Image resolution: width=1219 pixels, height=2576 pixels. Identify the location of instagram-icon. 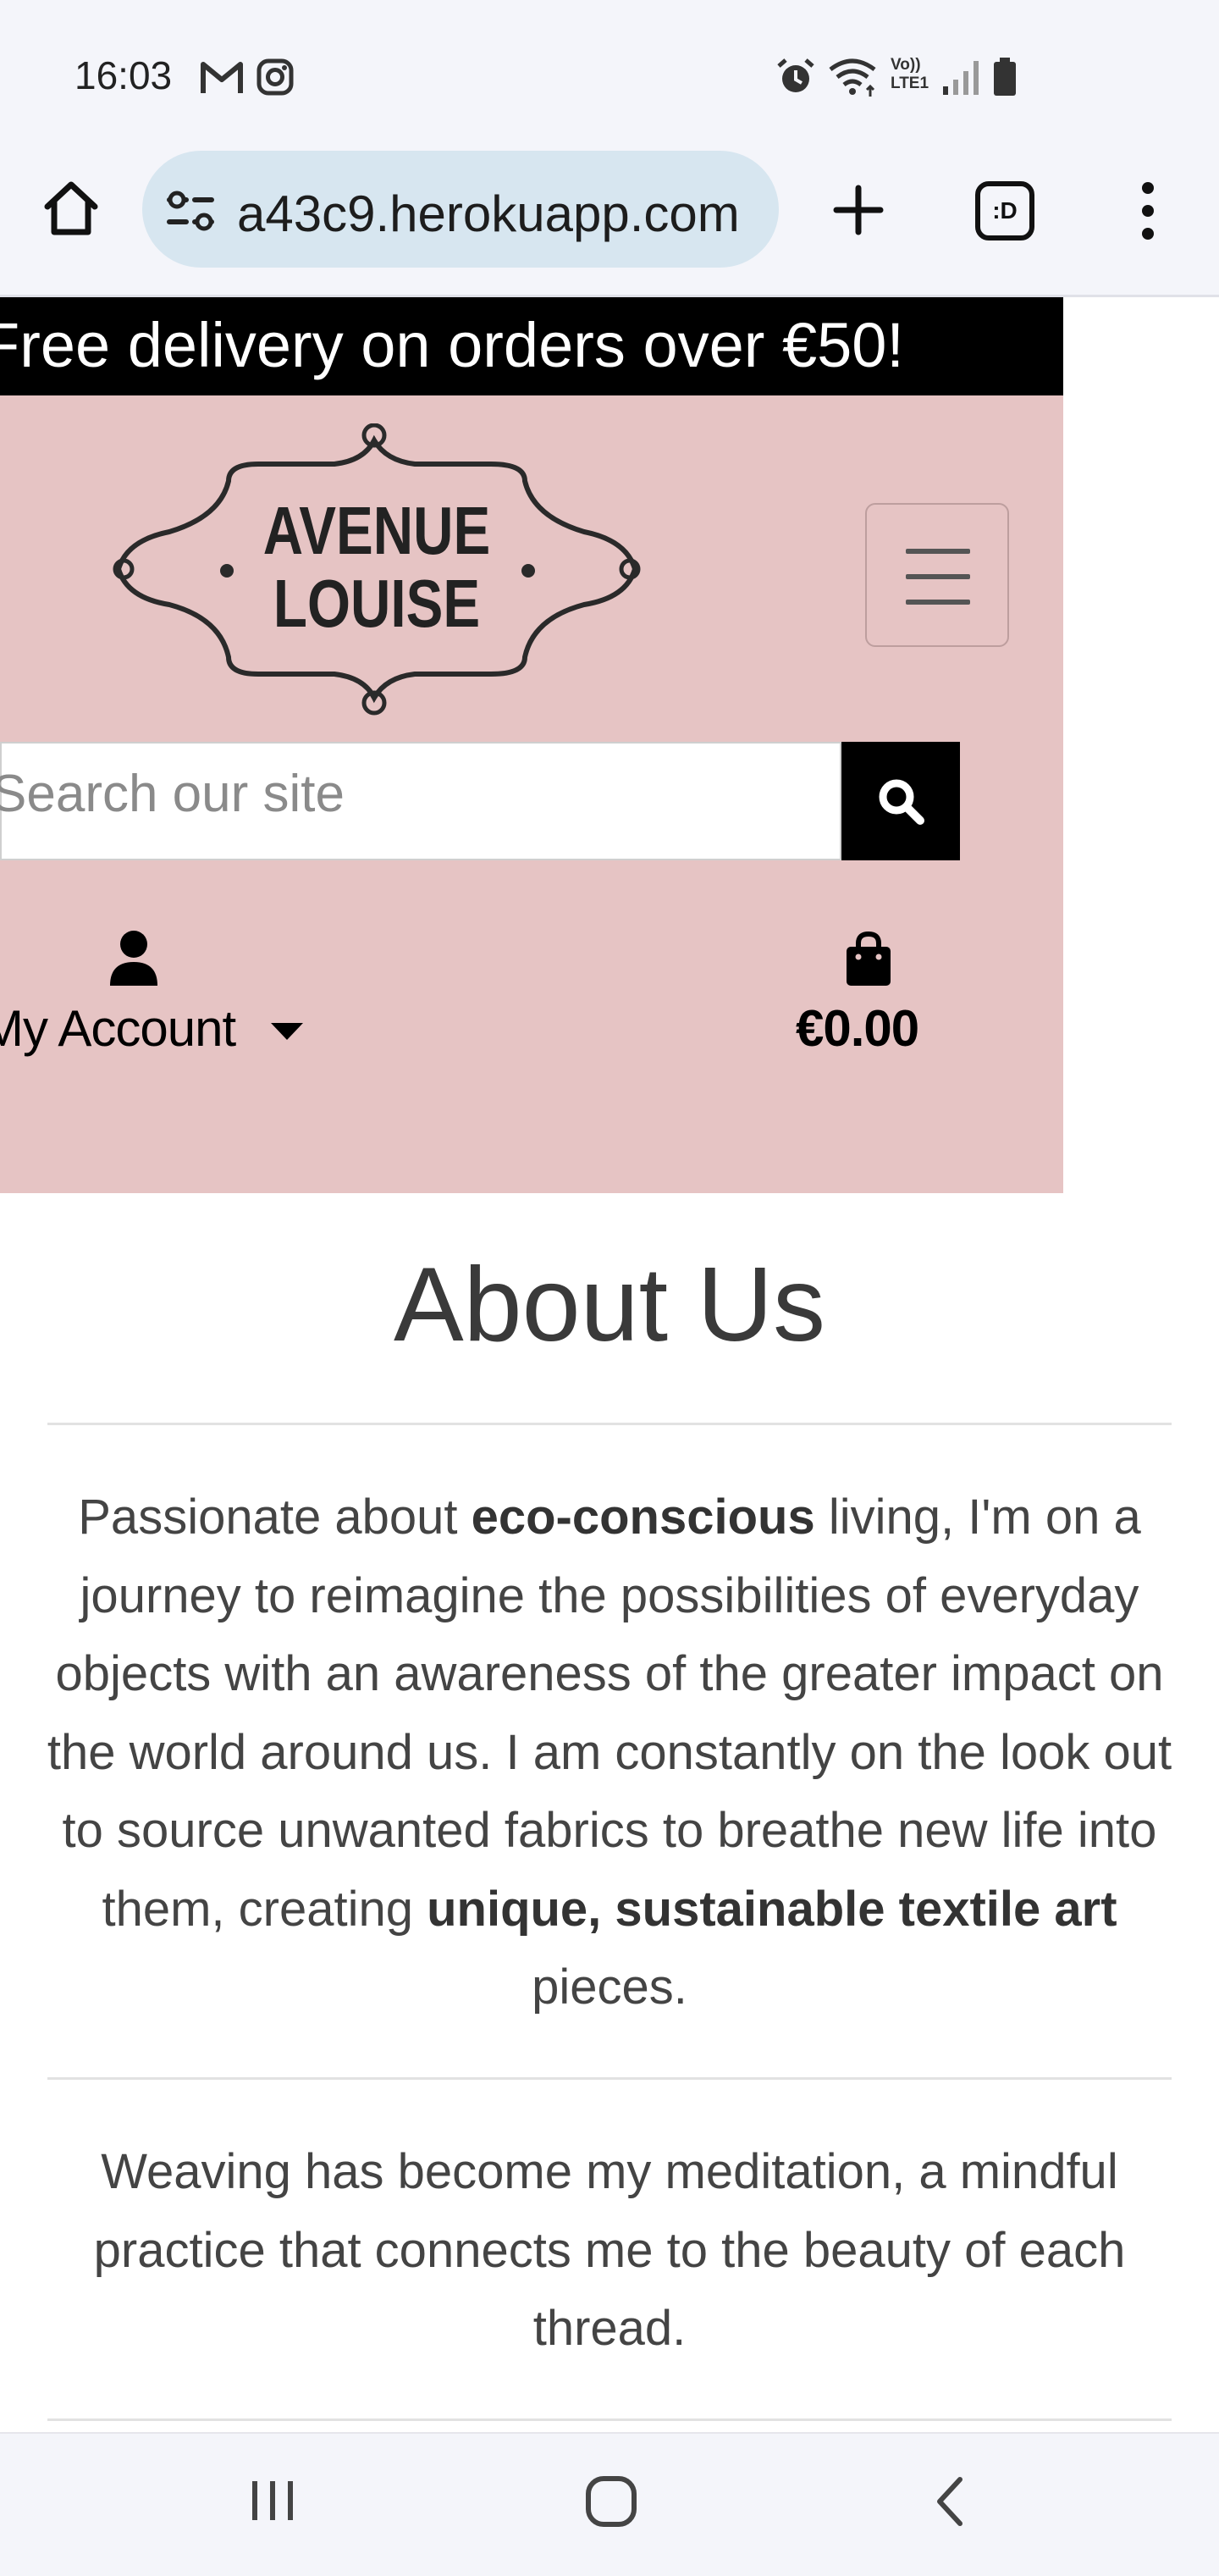
(275, 77).